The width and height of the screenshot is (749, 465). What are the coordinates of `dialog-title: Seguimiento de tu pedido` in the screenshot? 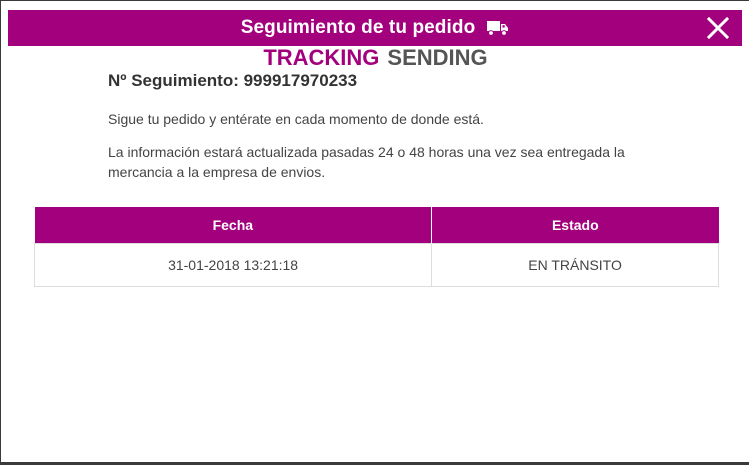 It's located at (358, 27).